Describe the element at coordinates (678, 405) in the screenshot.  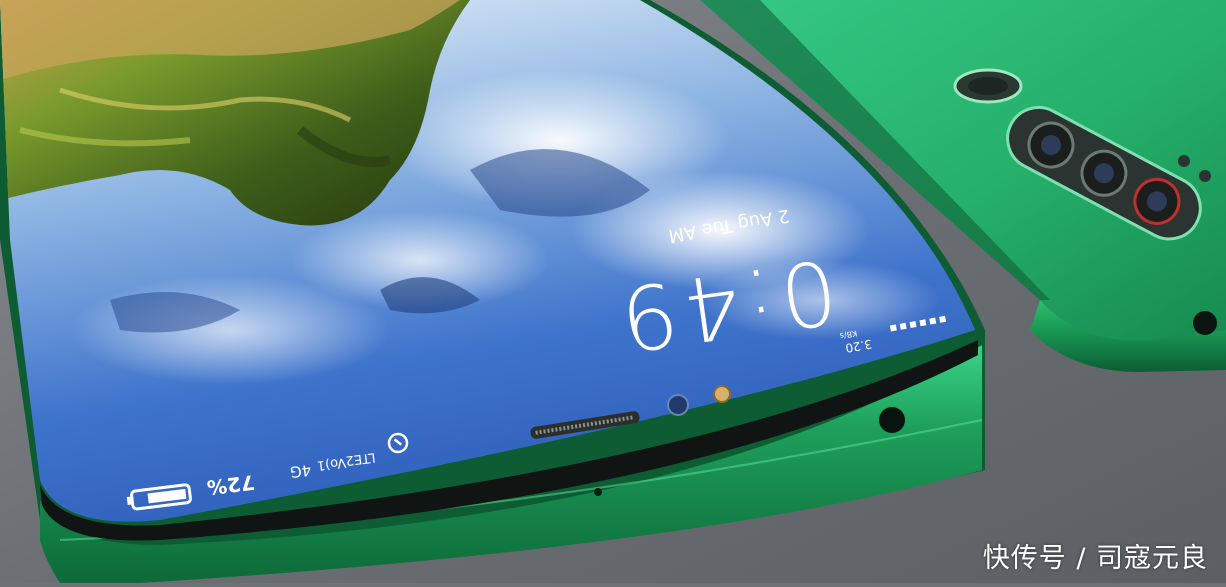
I see `front-camera` at that location.